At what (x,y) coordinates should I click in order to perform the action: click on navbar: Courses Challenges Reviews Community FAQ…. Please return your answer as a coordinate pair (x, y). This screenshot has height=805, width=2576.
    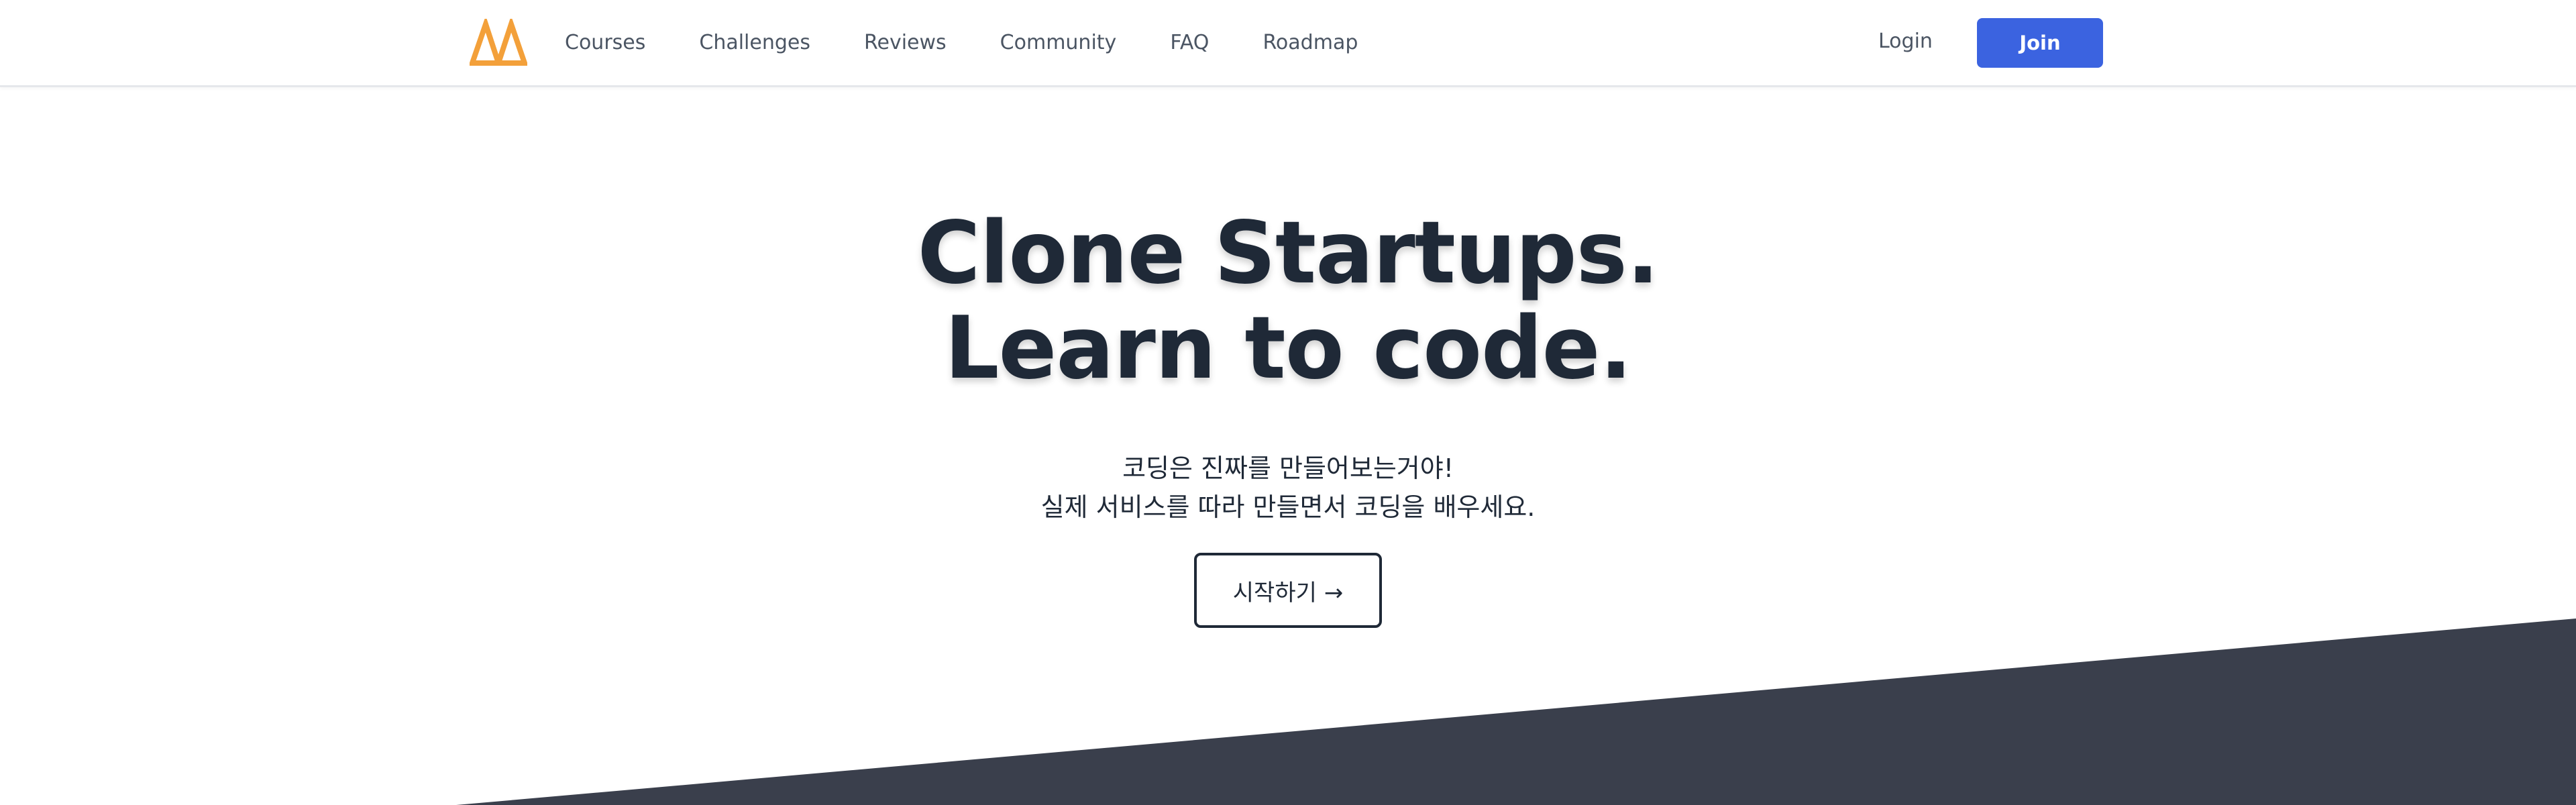
    Looking at the image, I should click on (1288, 43).